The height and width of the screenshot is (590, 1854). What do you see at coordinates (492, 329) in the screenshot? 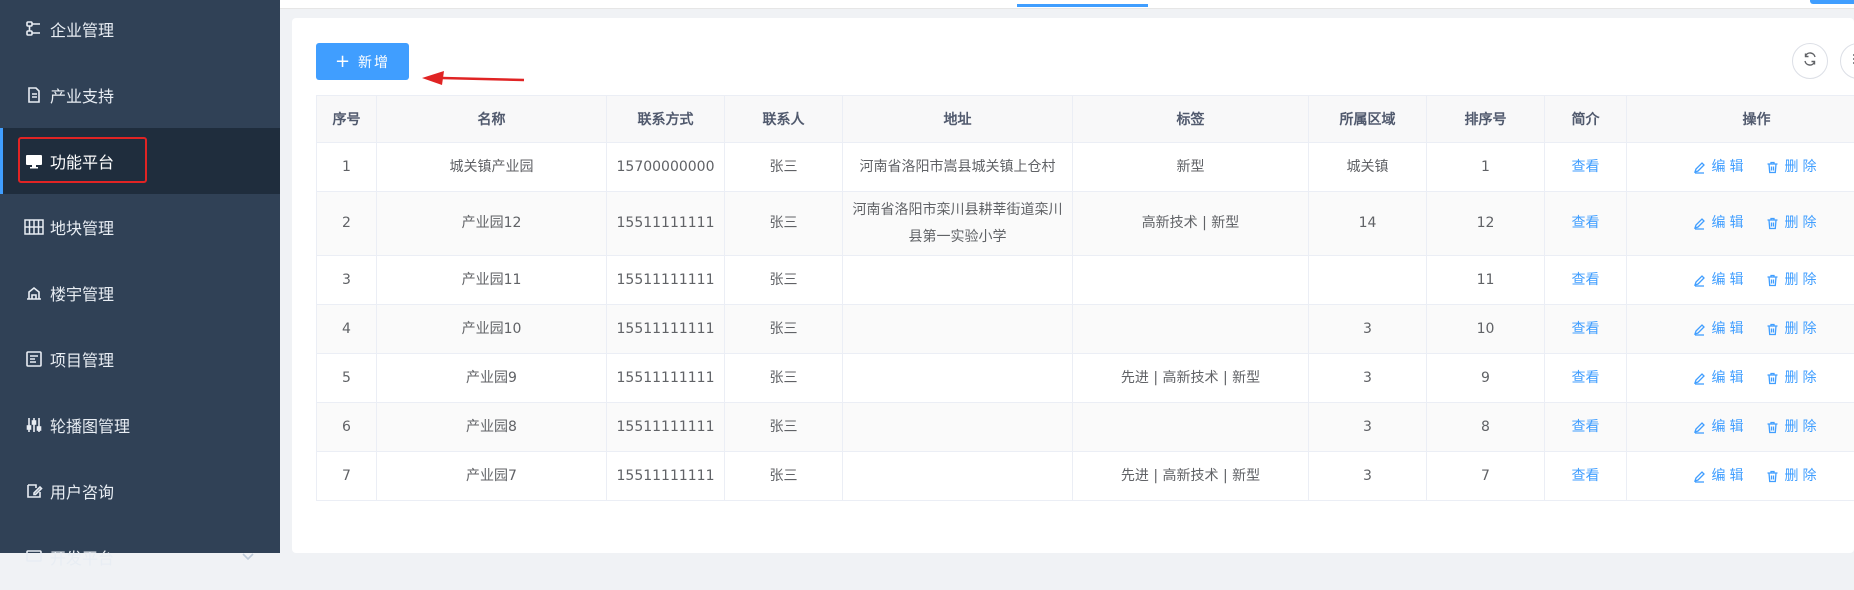
I see `cell-name: 产业园10` at bounding box center [492, 329].